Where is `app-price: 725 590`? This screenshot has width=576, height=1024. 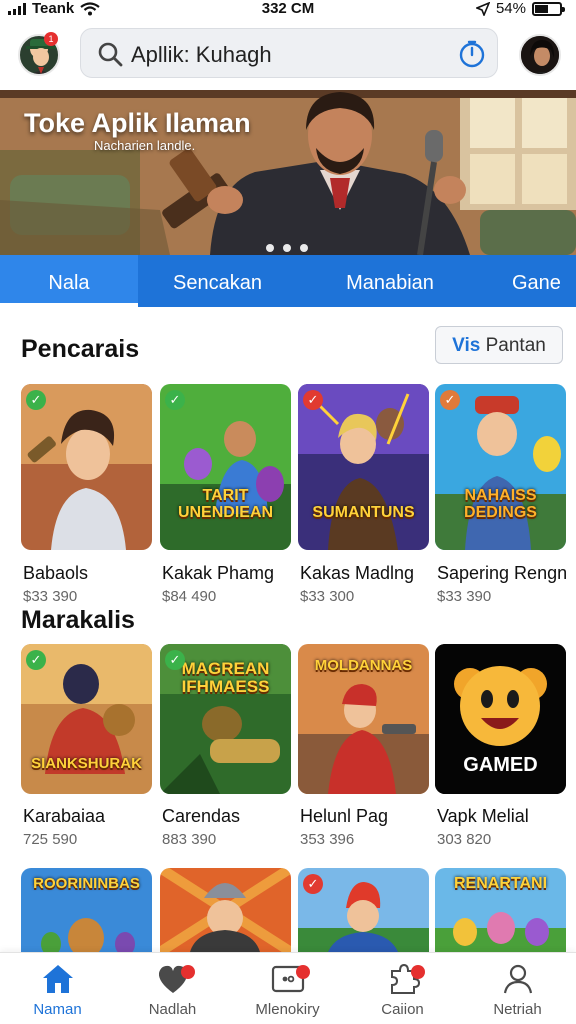
app-price: 725 590 is located at coordinates (50, 839).